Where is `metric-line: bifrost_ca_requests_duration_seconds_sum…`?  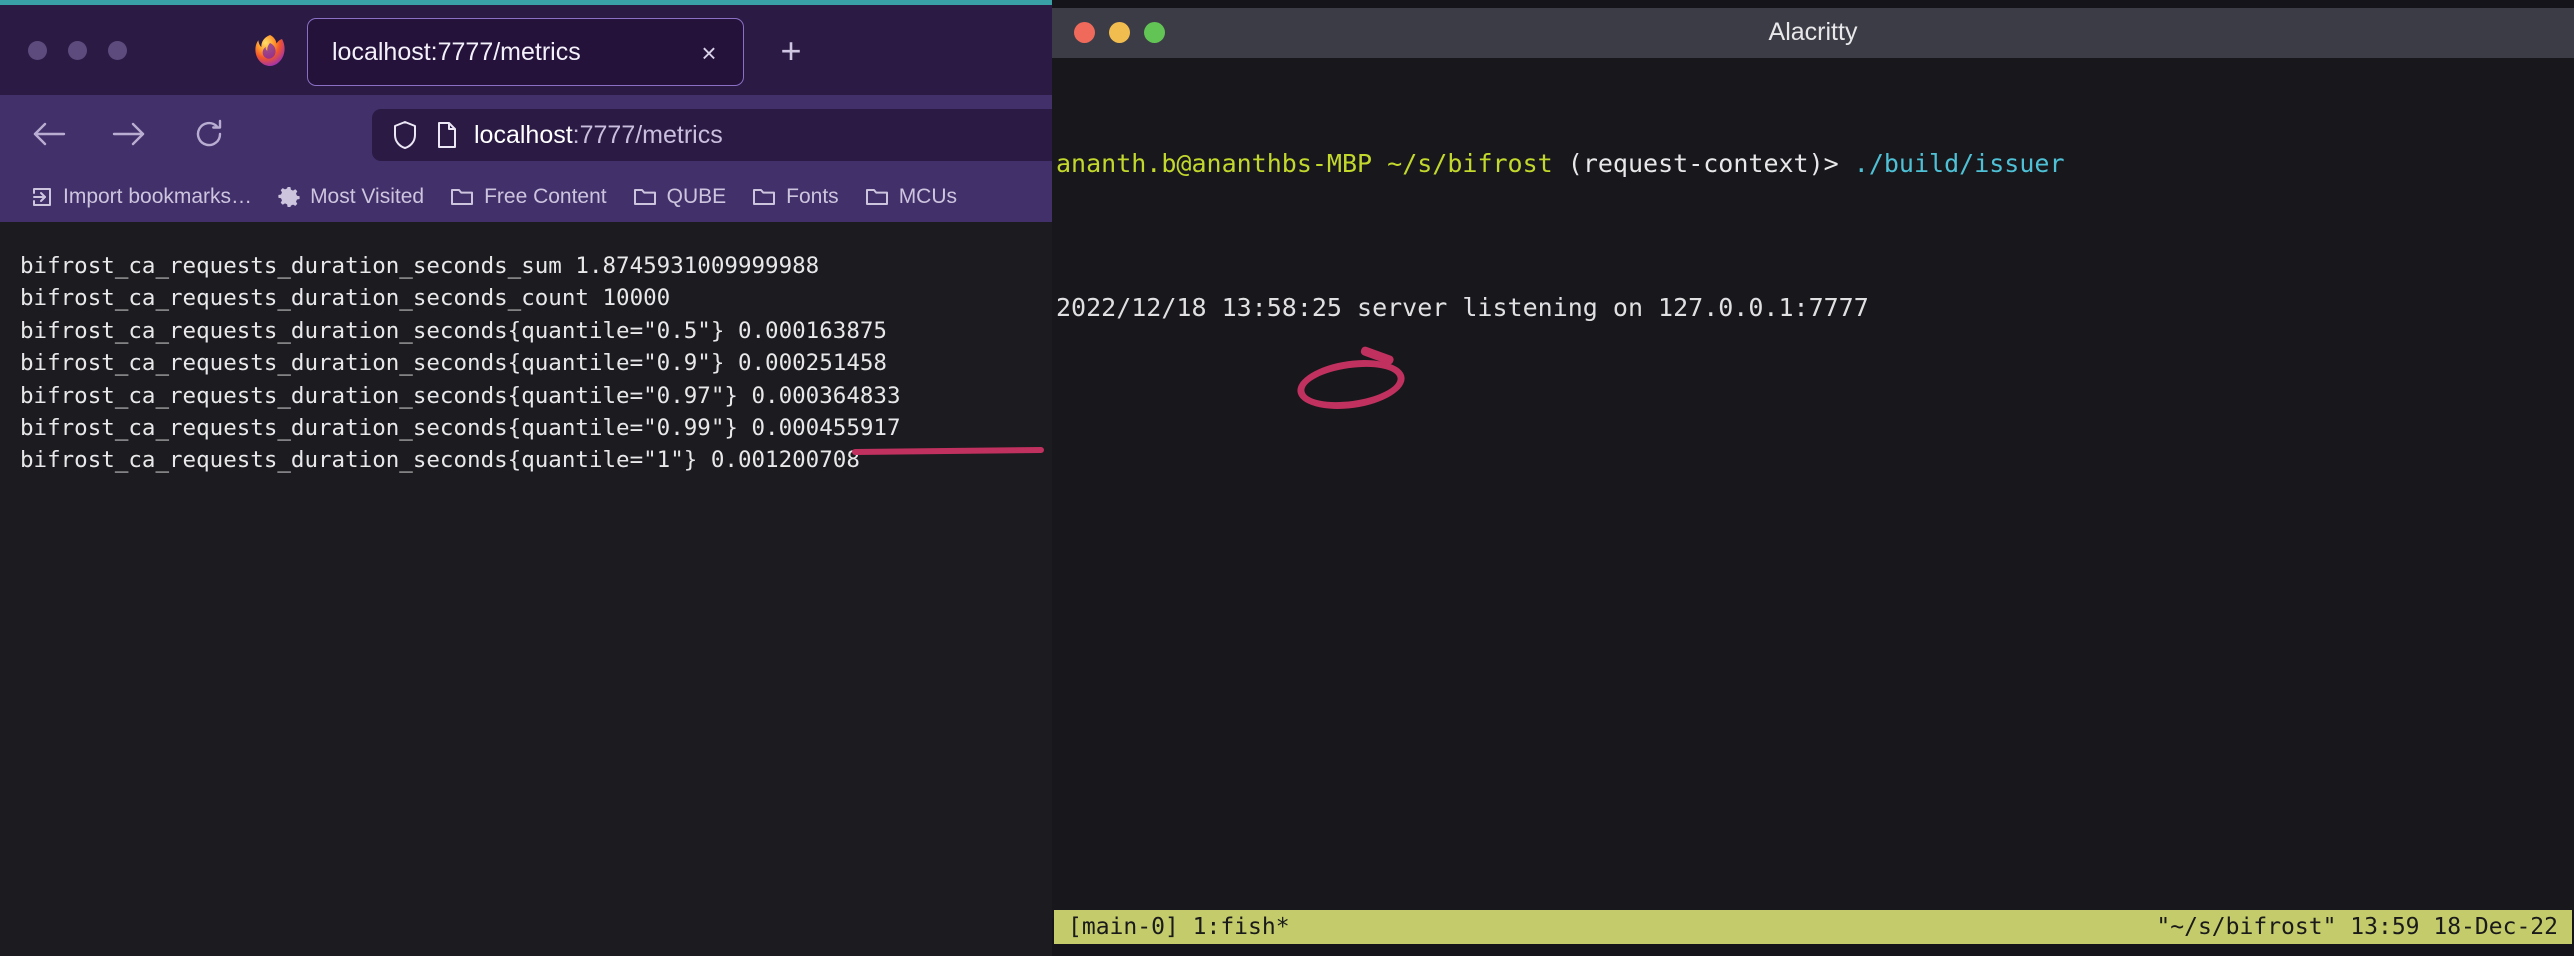
metric-line: bifrost_ca_requests_duration_seconds_sum… is located at coordinates (420, 266).